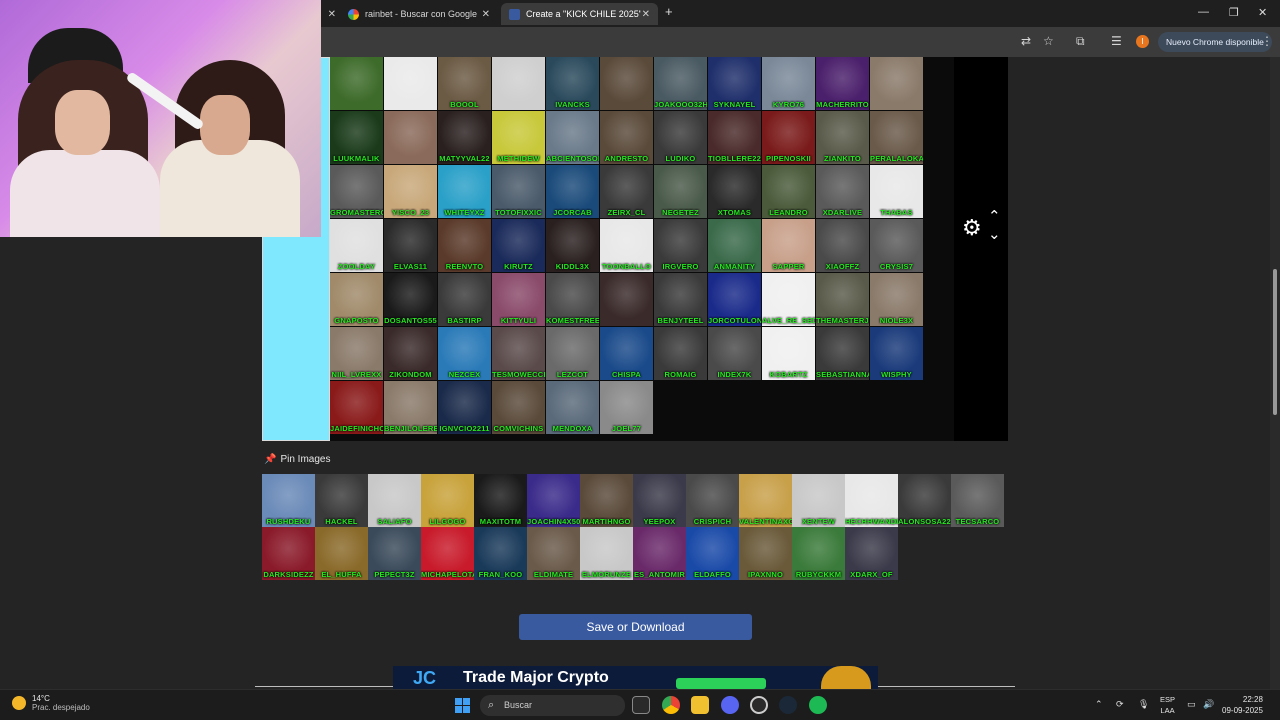 The image size is (1280, 720). I want to click on tier-image: NEGETEZ, so click(680, 191).